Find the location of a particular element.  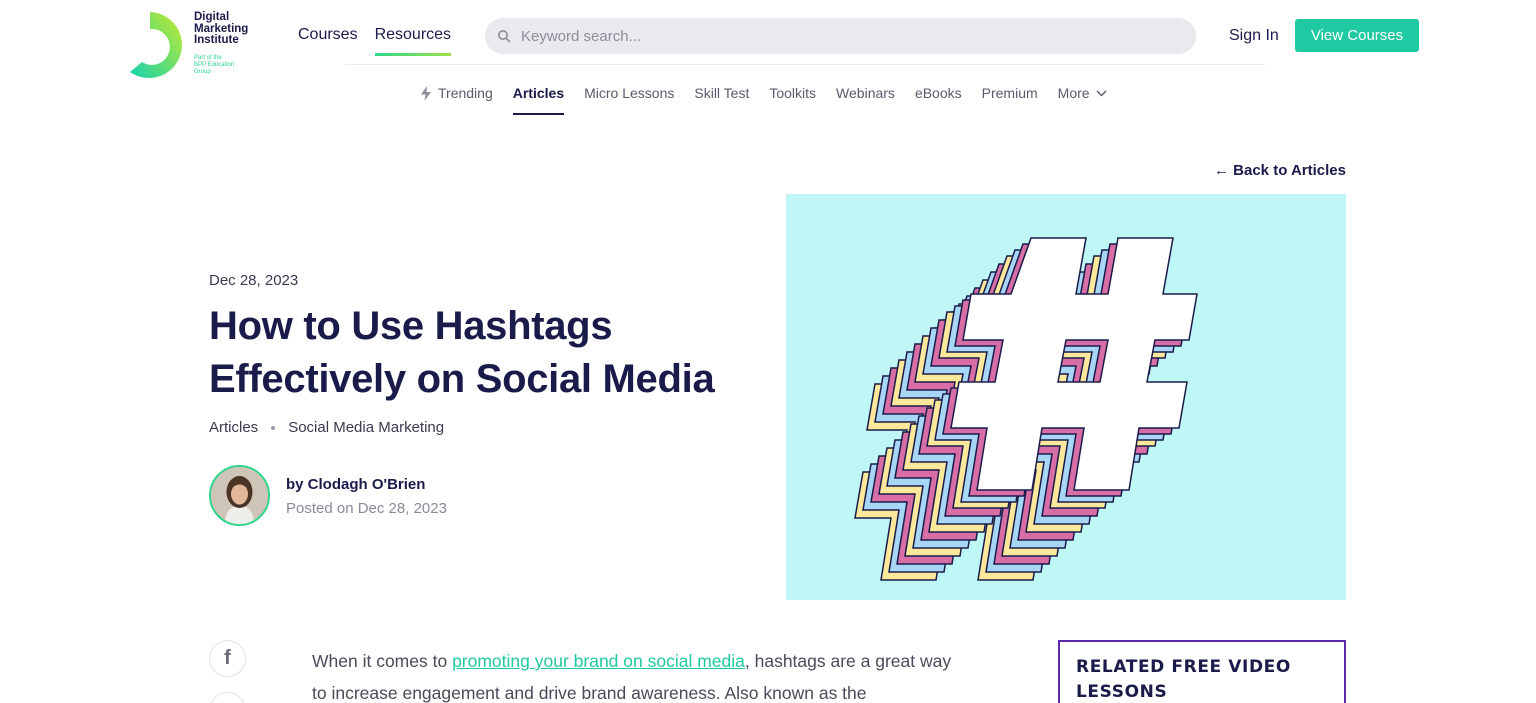

lightning-icon is located at coordinates (426, 93).